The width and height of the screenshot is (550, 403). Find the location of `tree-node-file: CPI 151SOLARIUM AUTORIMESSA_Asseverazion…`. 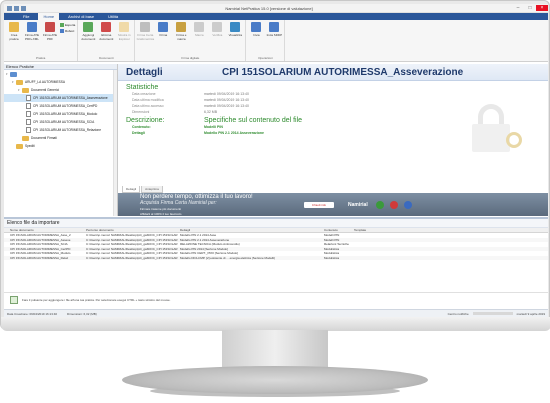

tree-node-file: CPI 151SOLARIUM AUTORIMESSA_Asseverazion… is located at coordinates (60, 98).